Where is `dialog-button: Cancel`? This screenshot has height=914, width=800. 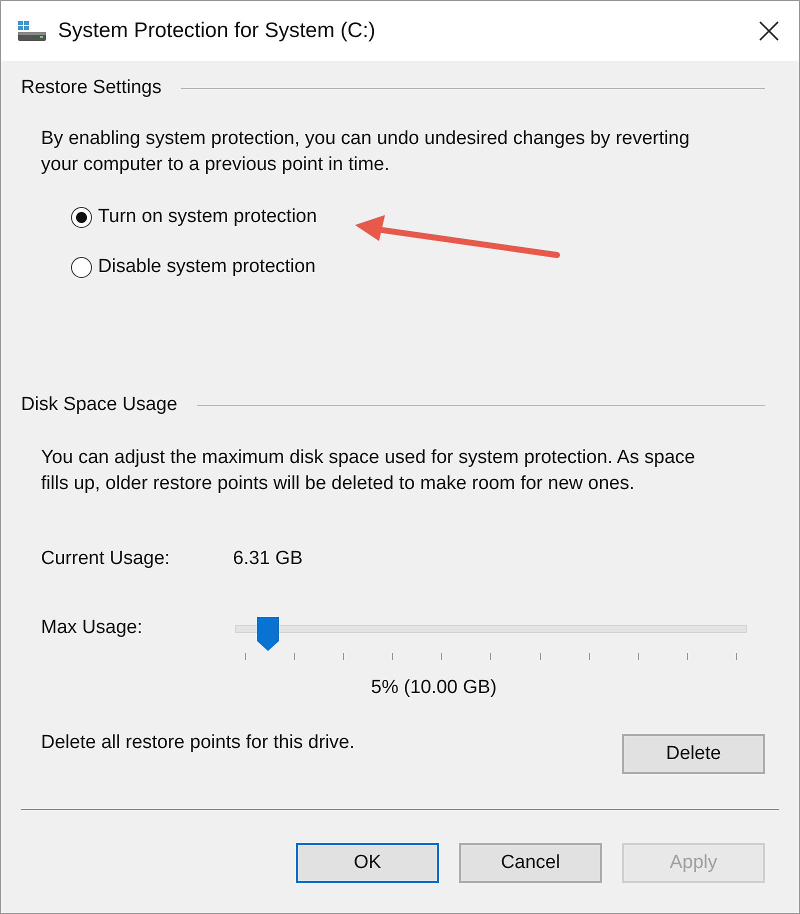
dialog-button: Cancel is located at coordinates (530, 863).